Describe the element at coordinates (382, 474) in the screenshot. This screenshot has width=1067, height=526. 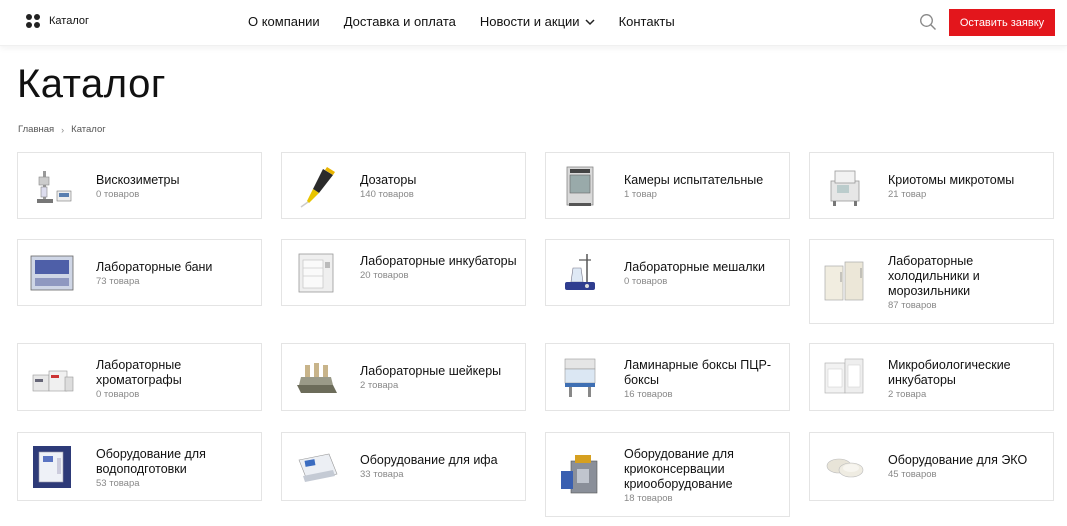
I see `category-count: 33 товара` at that location.